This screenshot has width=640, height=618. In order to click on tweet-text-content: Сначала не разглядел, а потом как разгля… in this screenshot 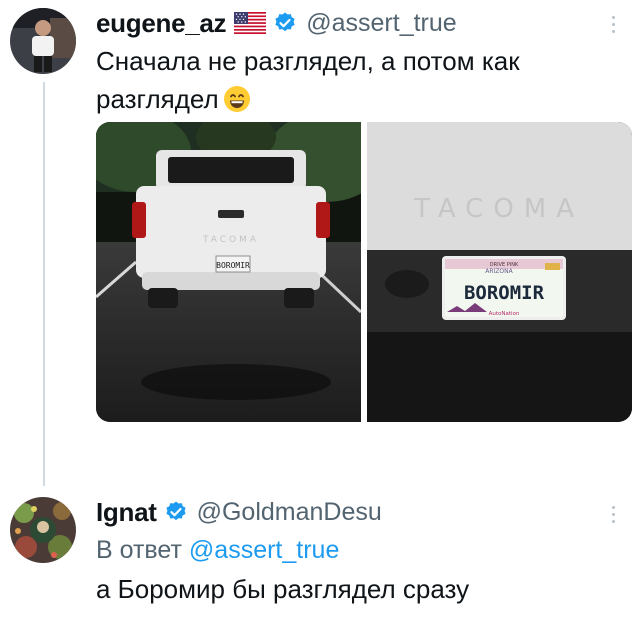, I will do `click(308, 80)`.